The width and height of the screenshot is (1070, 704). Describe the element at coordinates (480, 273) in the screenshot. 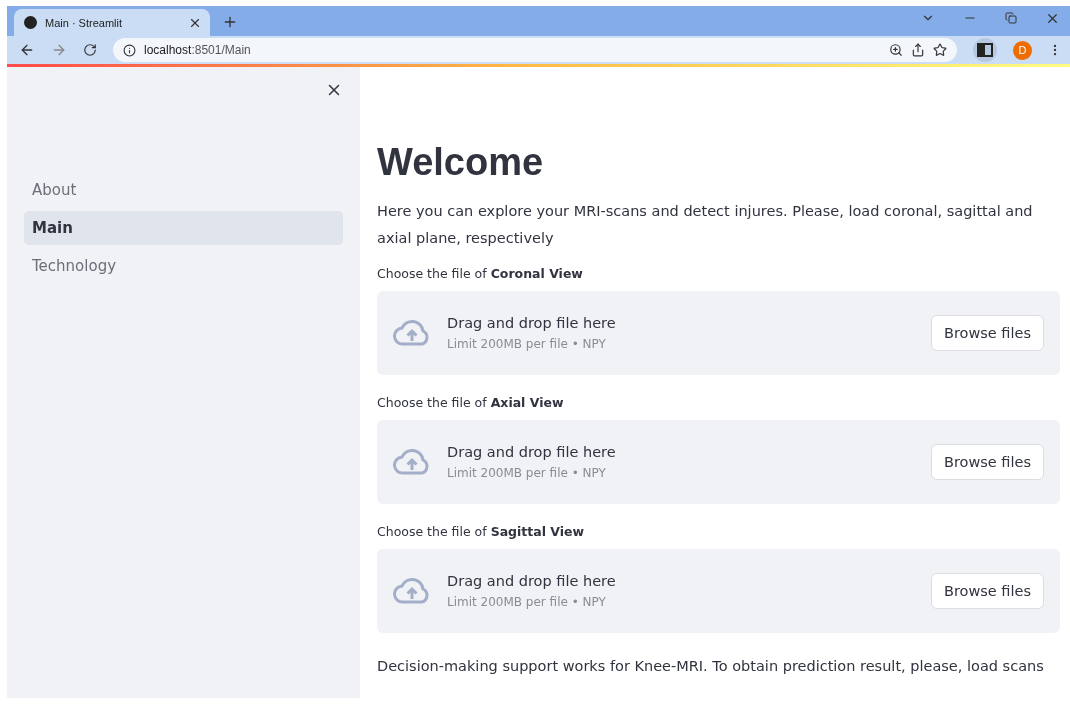

I see `uploader-label: Choose the file of Coronal View` at that location.